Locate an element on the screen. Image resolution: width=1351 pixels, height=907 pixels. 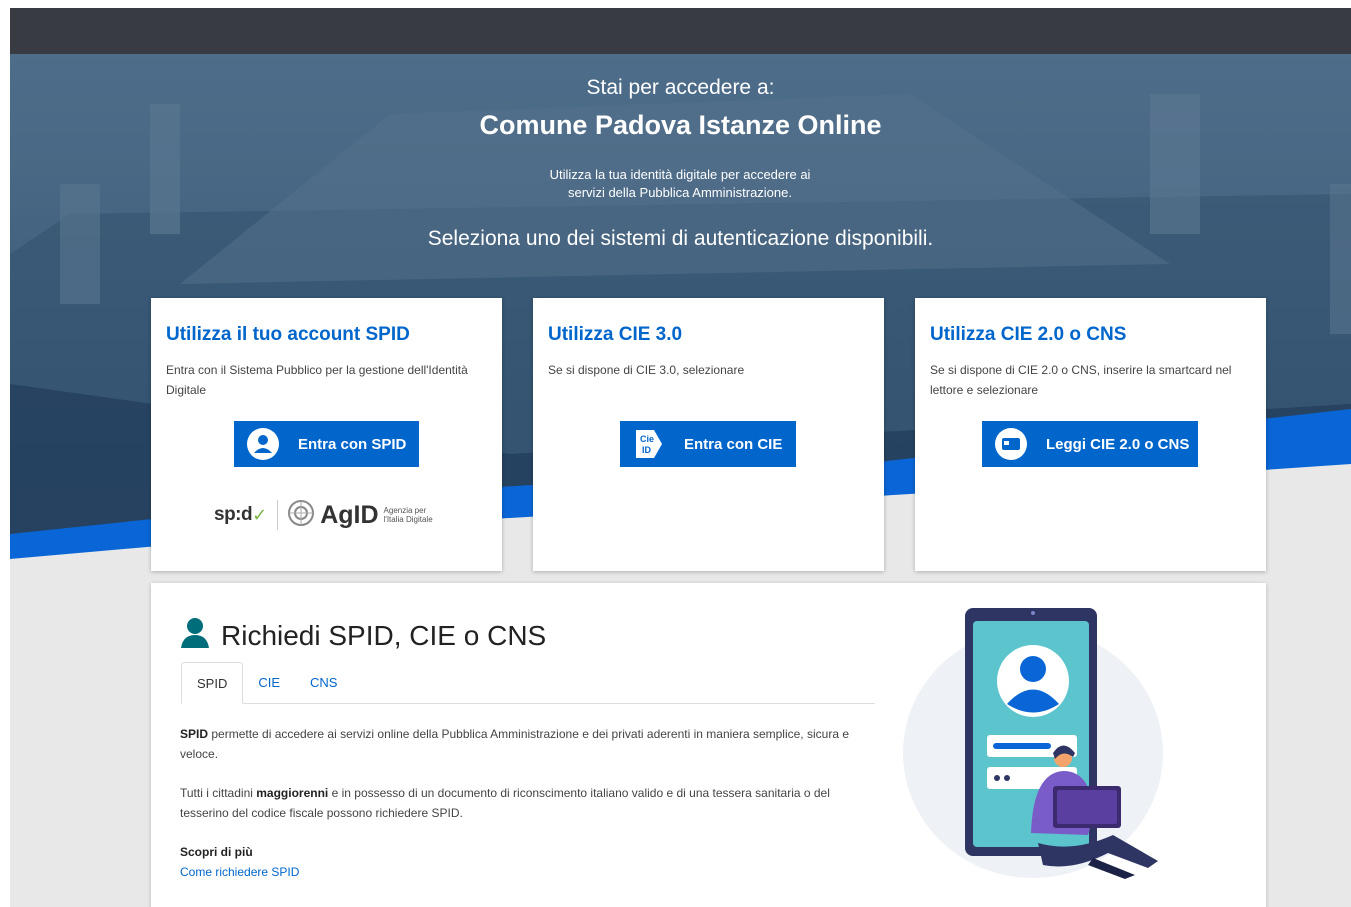
tab-cns: CNS is located at coordinates (323, 682).